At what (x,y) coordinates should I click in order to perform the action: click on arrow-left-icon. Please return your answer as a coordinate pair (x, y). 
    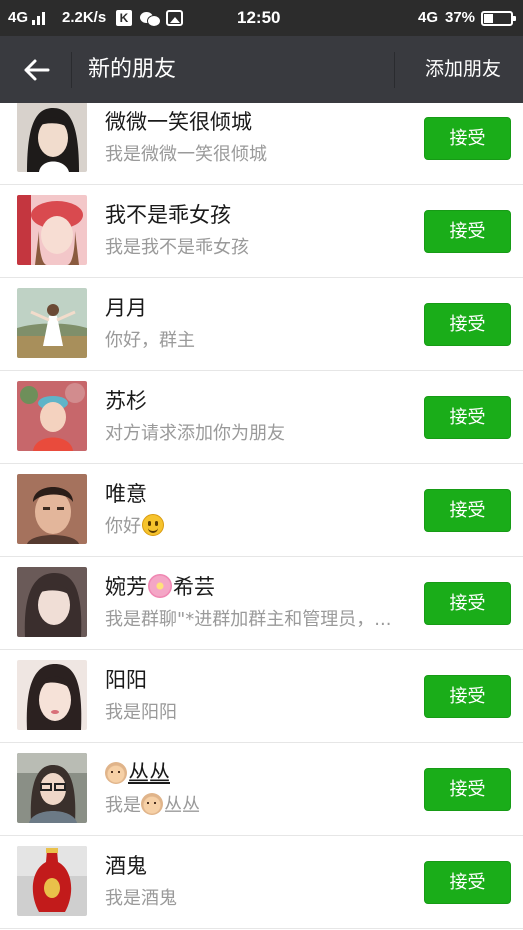
    Looking at the image, I should click on (37, 70).